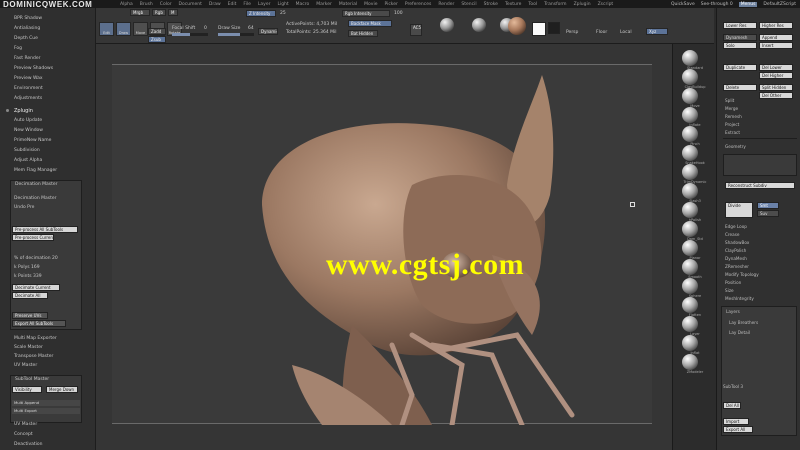 The width and height of the screenshot is (800, 450). Describe the element at coordinates (159, 12) in the screenshot. I see `rgb-button: Rgb` at that location.